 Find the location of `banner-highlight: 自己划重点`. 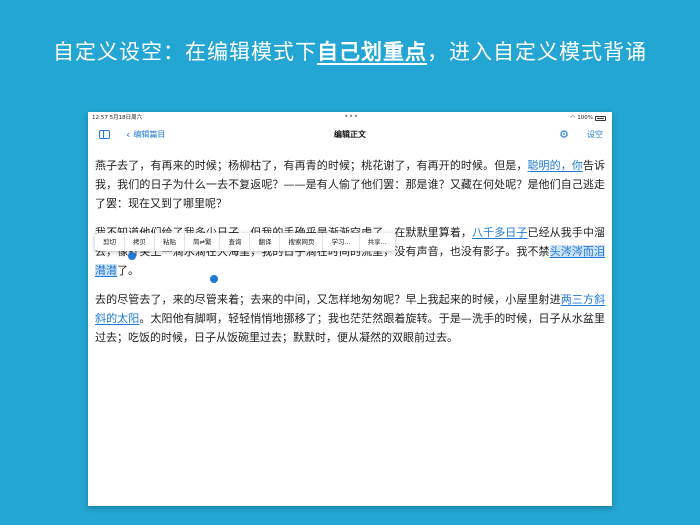

banner-highlight: 自己划重点 is located at coordinates (372, 52).